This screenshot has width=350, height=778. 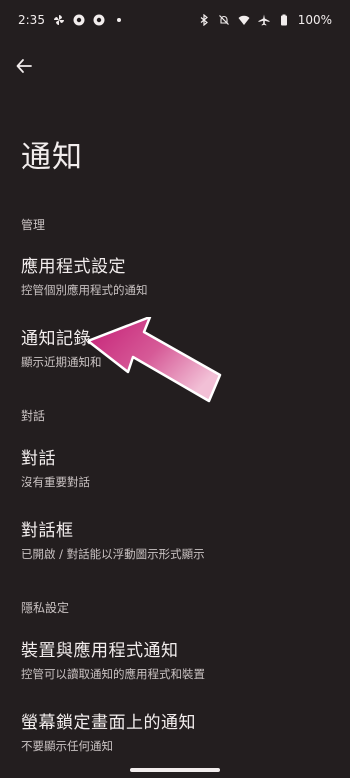 I want to click on notification-history-item: 通知記錄 顯示近期通知和, so click(x=175, y=349).